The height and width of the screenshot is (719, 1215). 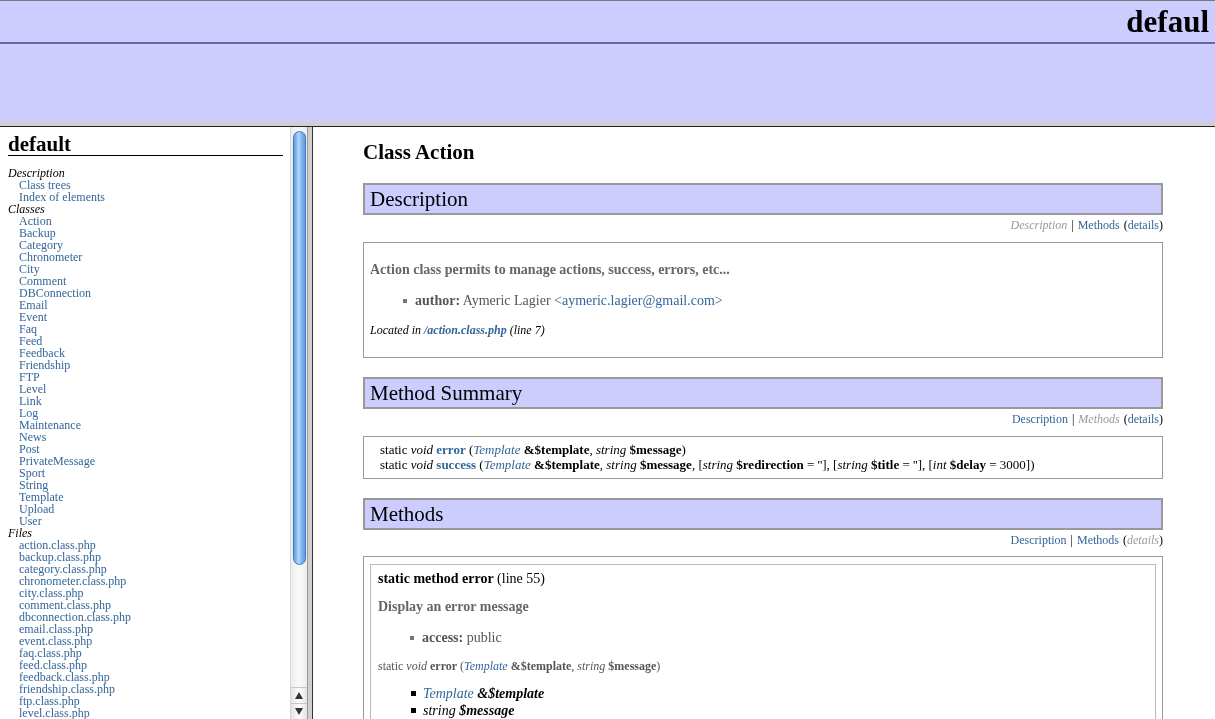 I want to click on location-text: Located in /action.class.php (line 7), so click(x=457, y=330).